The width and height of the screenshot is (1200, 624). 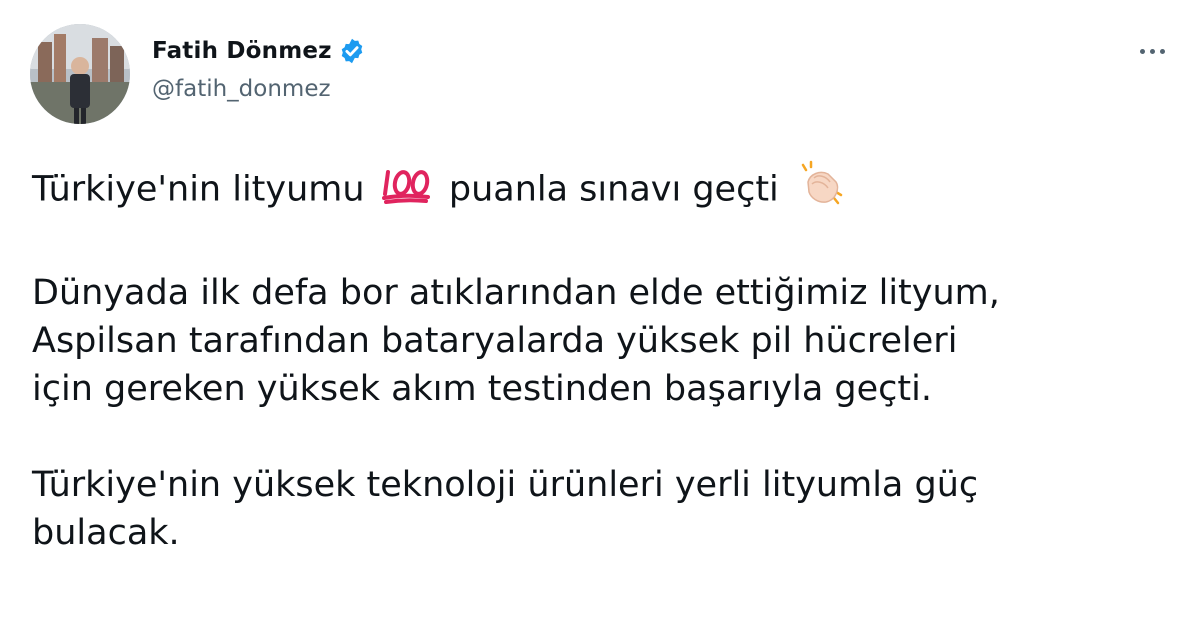 I want to click on verified-badge-icon, so click(x=352, y=51).